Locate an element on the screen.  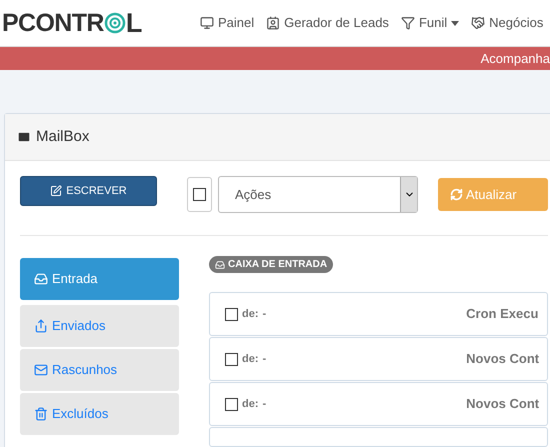
nav-link: Painel is located at coordinates (227, 23).